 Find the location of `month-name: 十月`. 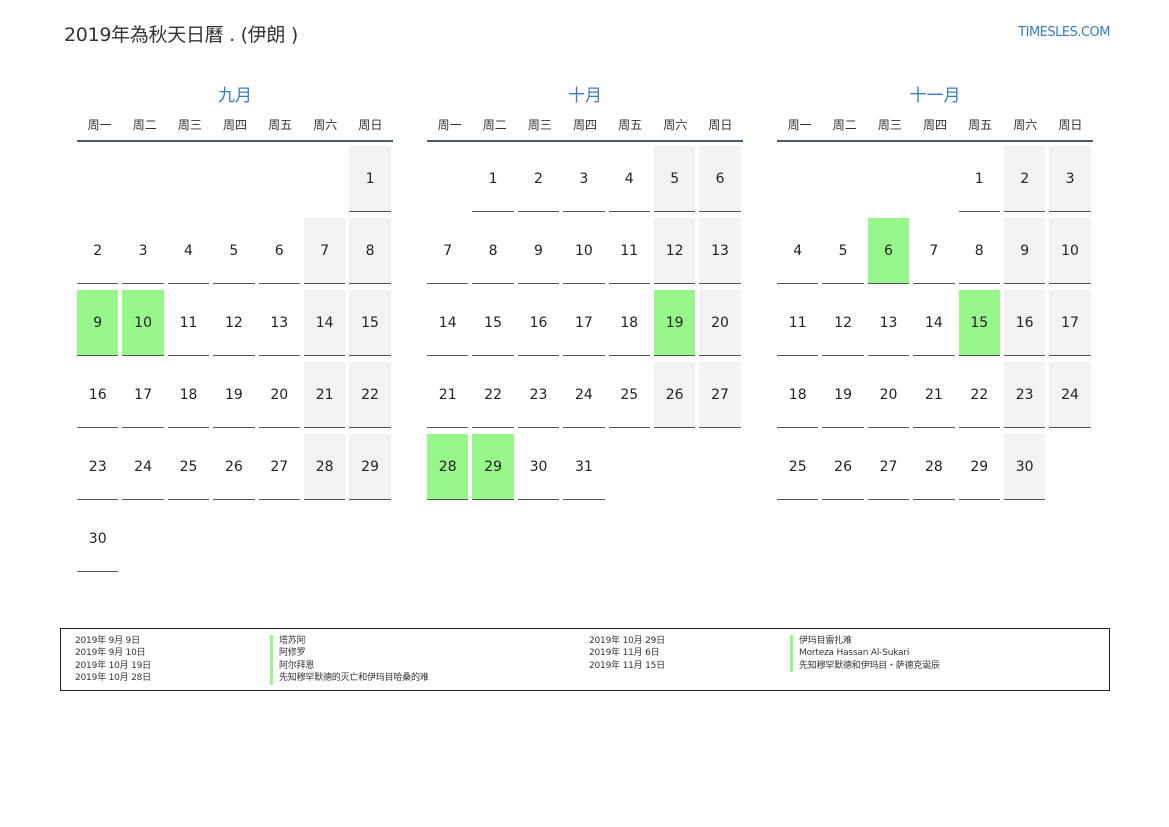

month-name: 十月 is located at coordinates (585, 96).